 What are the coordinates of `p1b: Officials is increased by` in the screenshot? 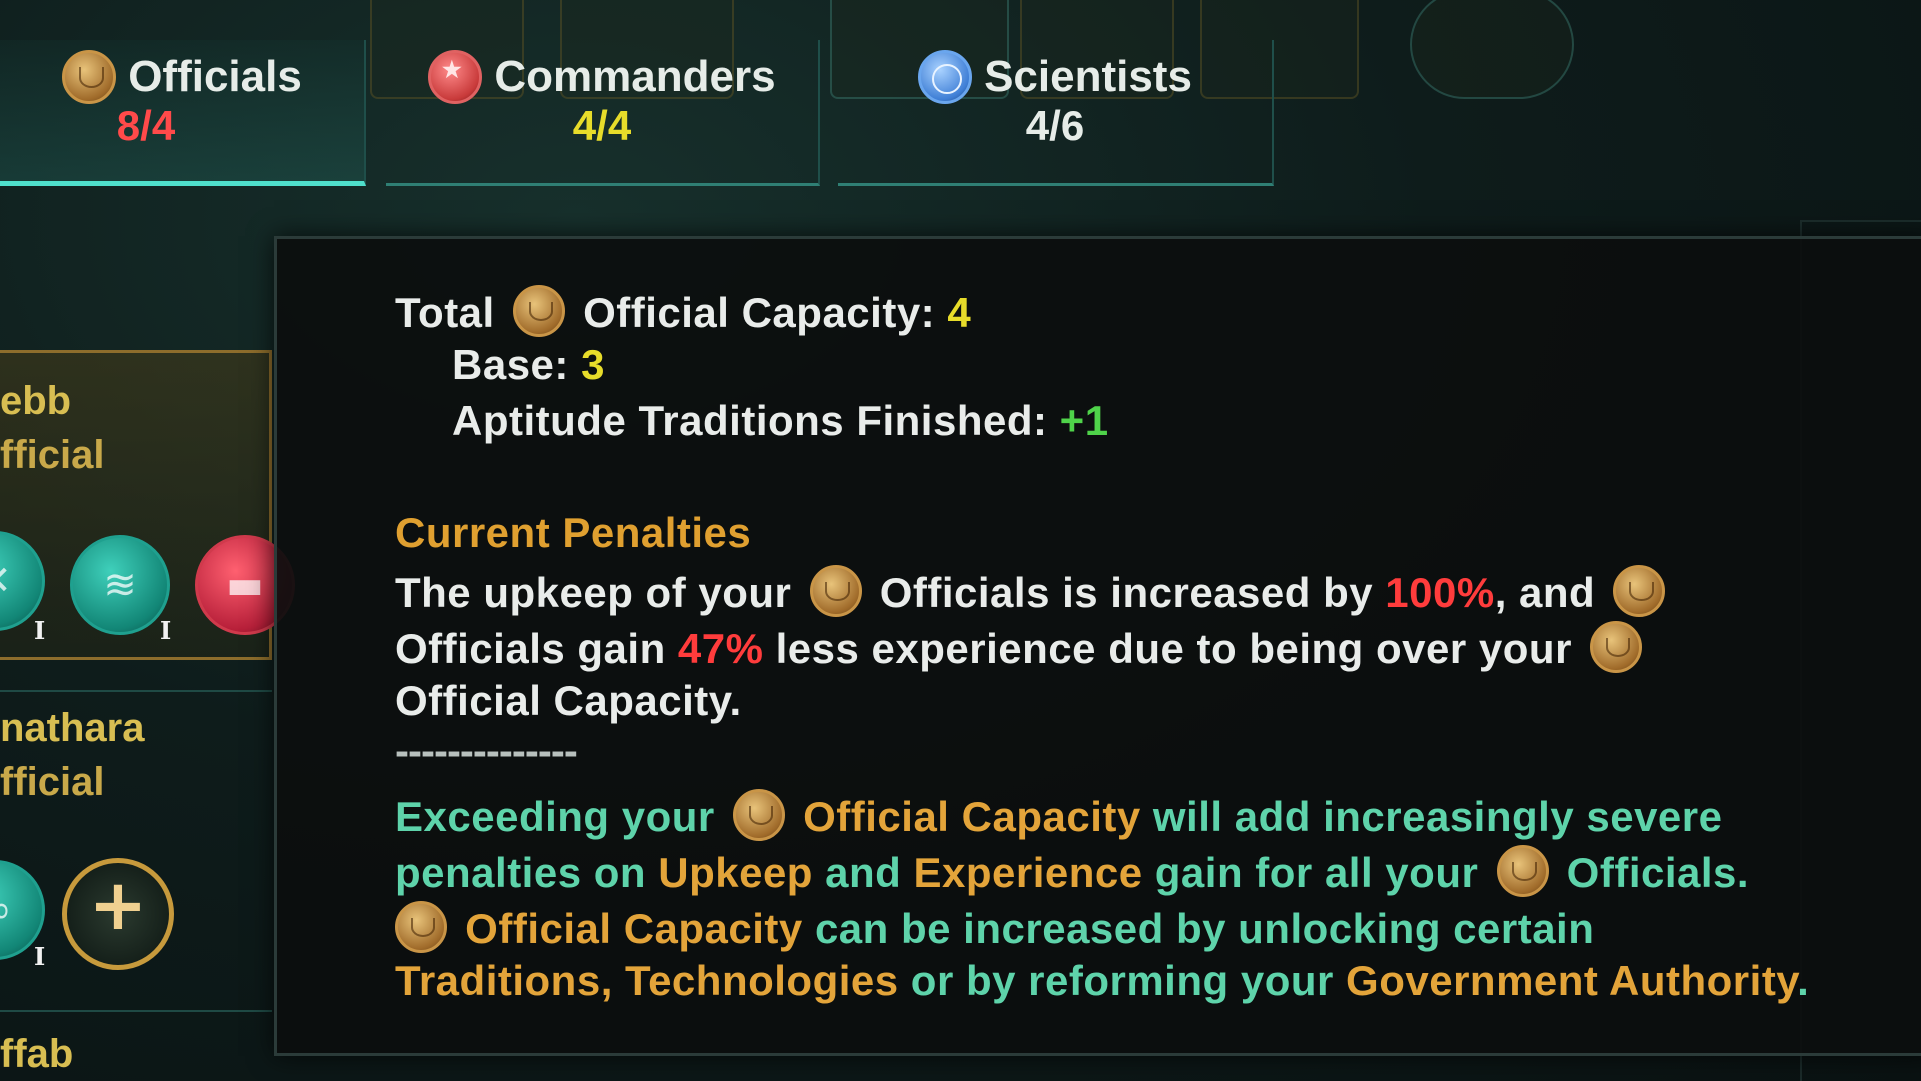 It's located at (1126, 592).